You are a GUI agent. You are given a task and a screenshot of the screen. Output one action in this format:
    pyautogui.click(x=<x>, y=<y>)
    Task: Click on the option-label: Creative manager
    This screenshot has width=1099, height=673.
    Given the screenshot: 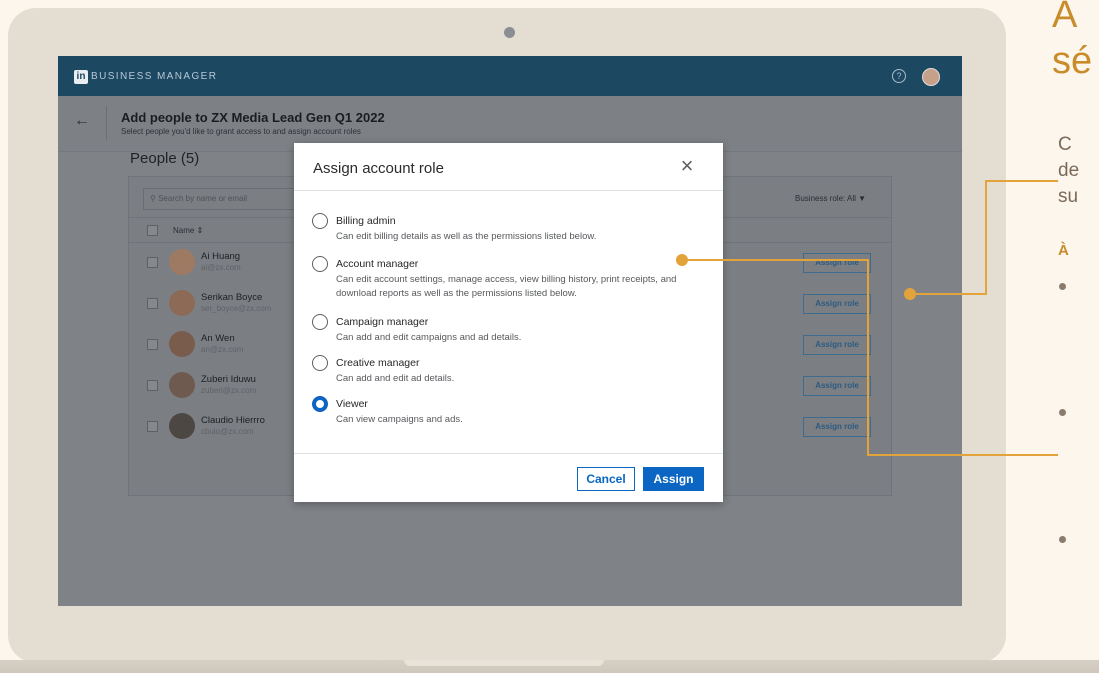 What is the action you would take?
    pyautogui.click(x=378, y=363)
    